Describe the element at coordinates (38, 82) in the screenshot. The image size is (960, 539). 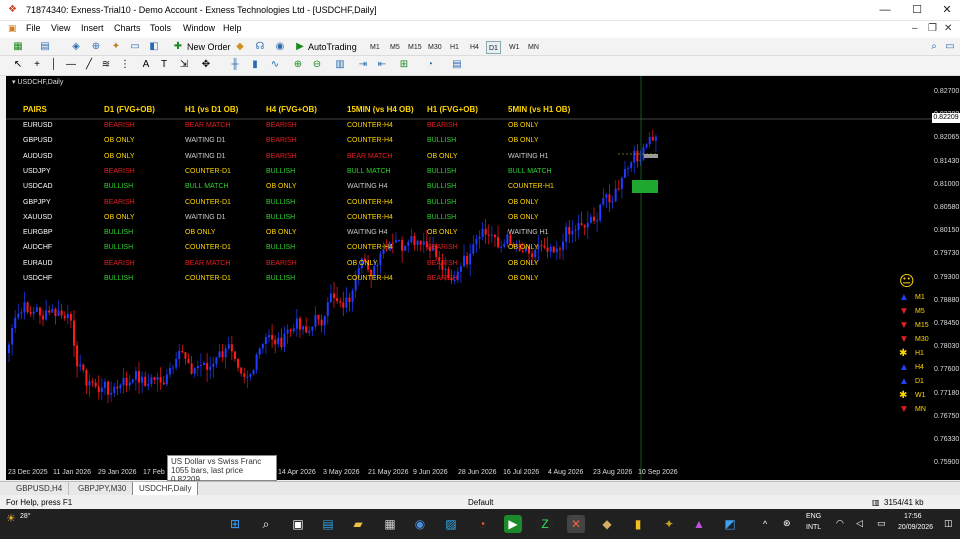
I see `chart-symbol-label: ▾ USDCHF,Daily` at that location.